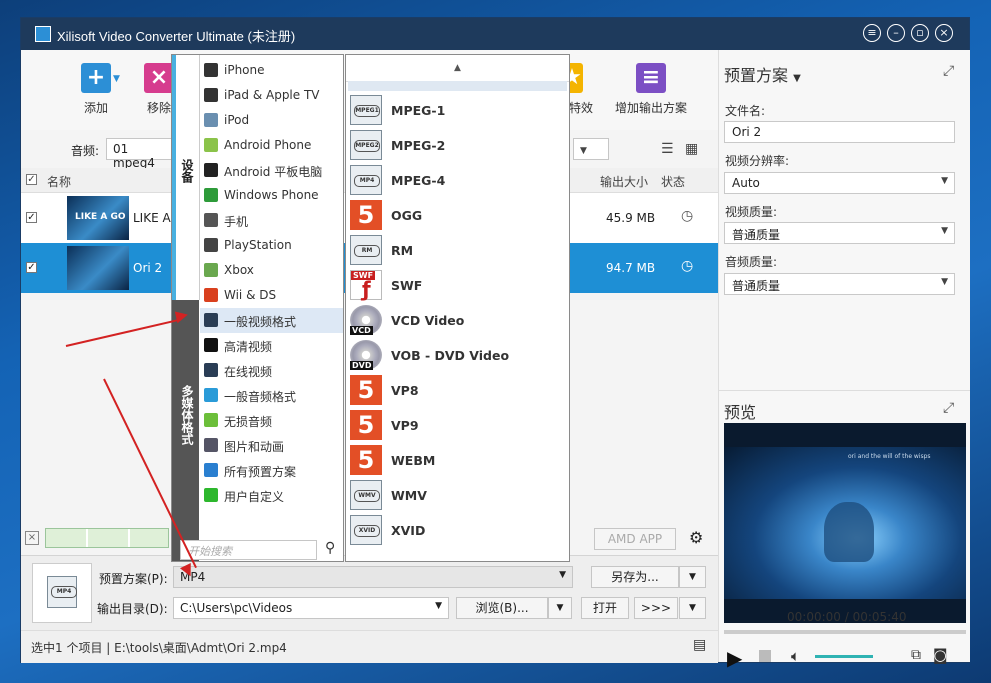 This screenshot has width=991, height=683. I want to click on format-item-vp8: 5 VP8, so click(457, 390).